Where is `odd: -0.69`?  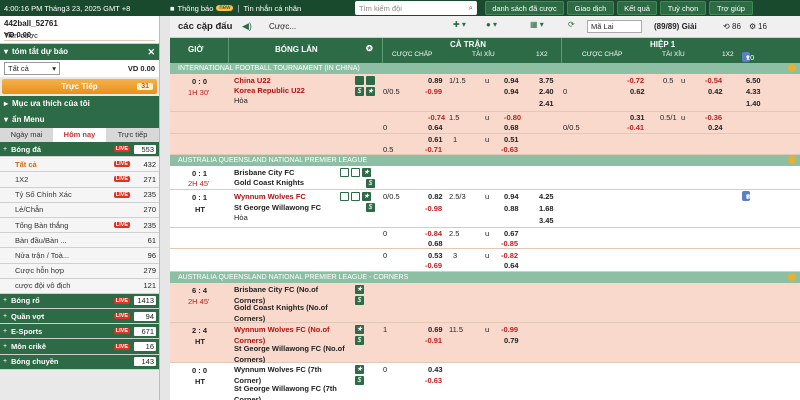
odd: -0.69 is located at coordinates (433, 265).